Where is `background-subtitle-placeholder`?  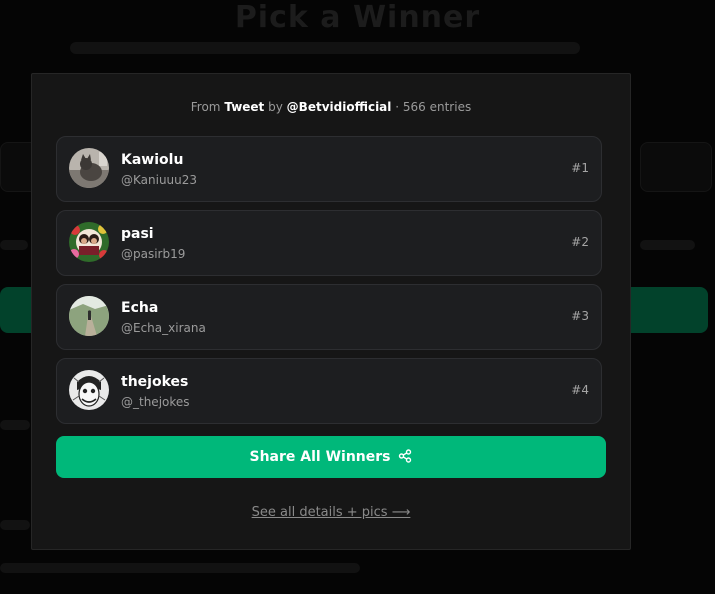
background-subtitle-placeholder is located at coordinates (325, 48).